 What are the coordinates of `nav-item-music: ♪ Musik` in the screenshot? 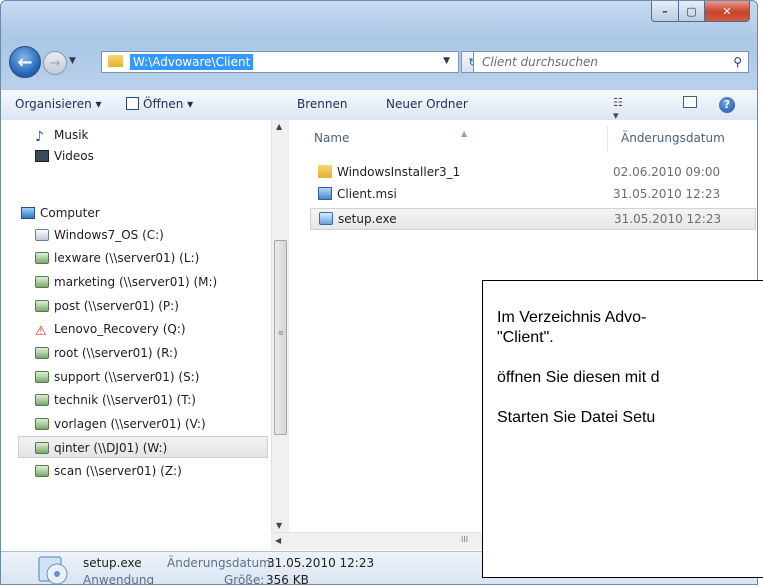 It's located at (62, 135).